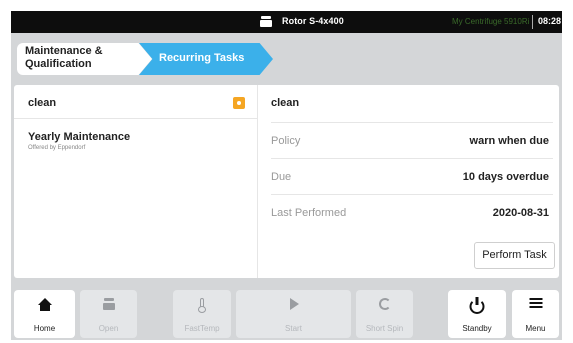 This screenshot has height=343, width=573. Describe the element at coordinates (44, 328) in the screenshot. I see `home-label: Home` at that location.